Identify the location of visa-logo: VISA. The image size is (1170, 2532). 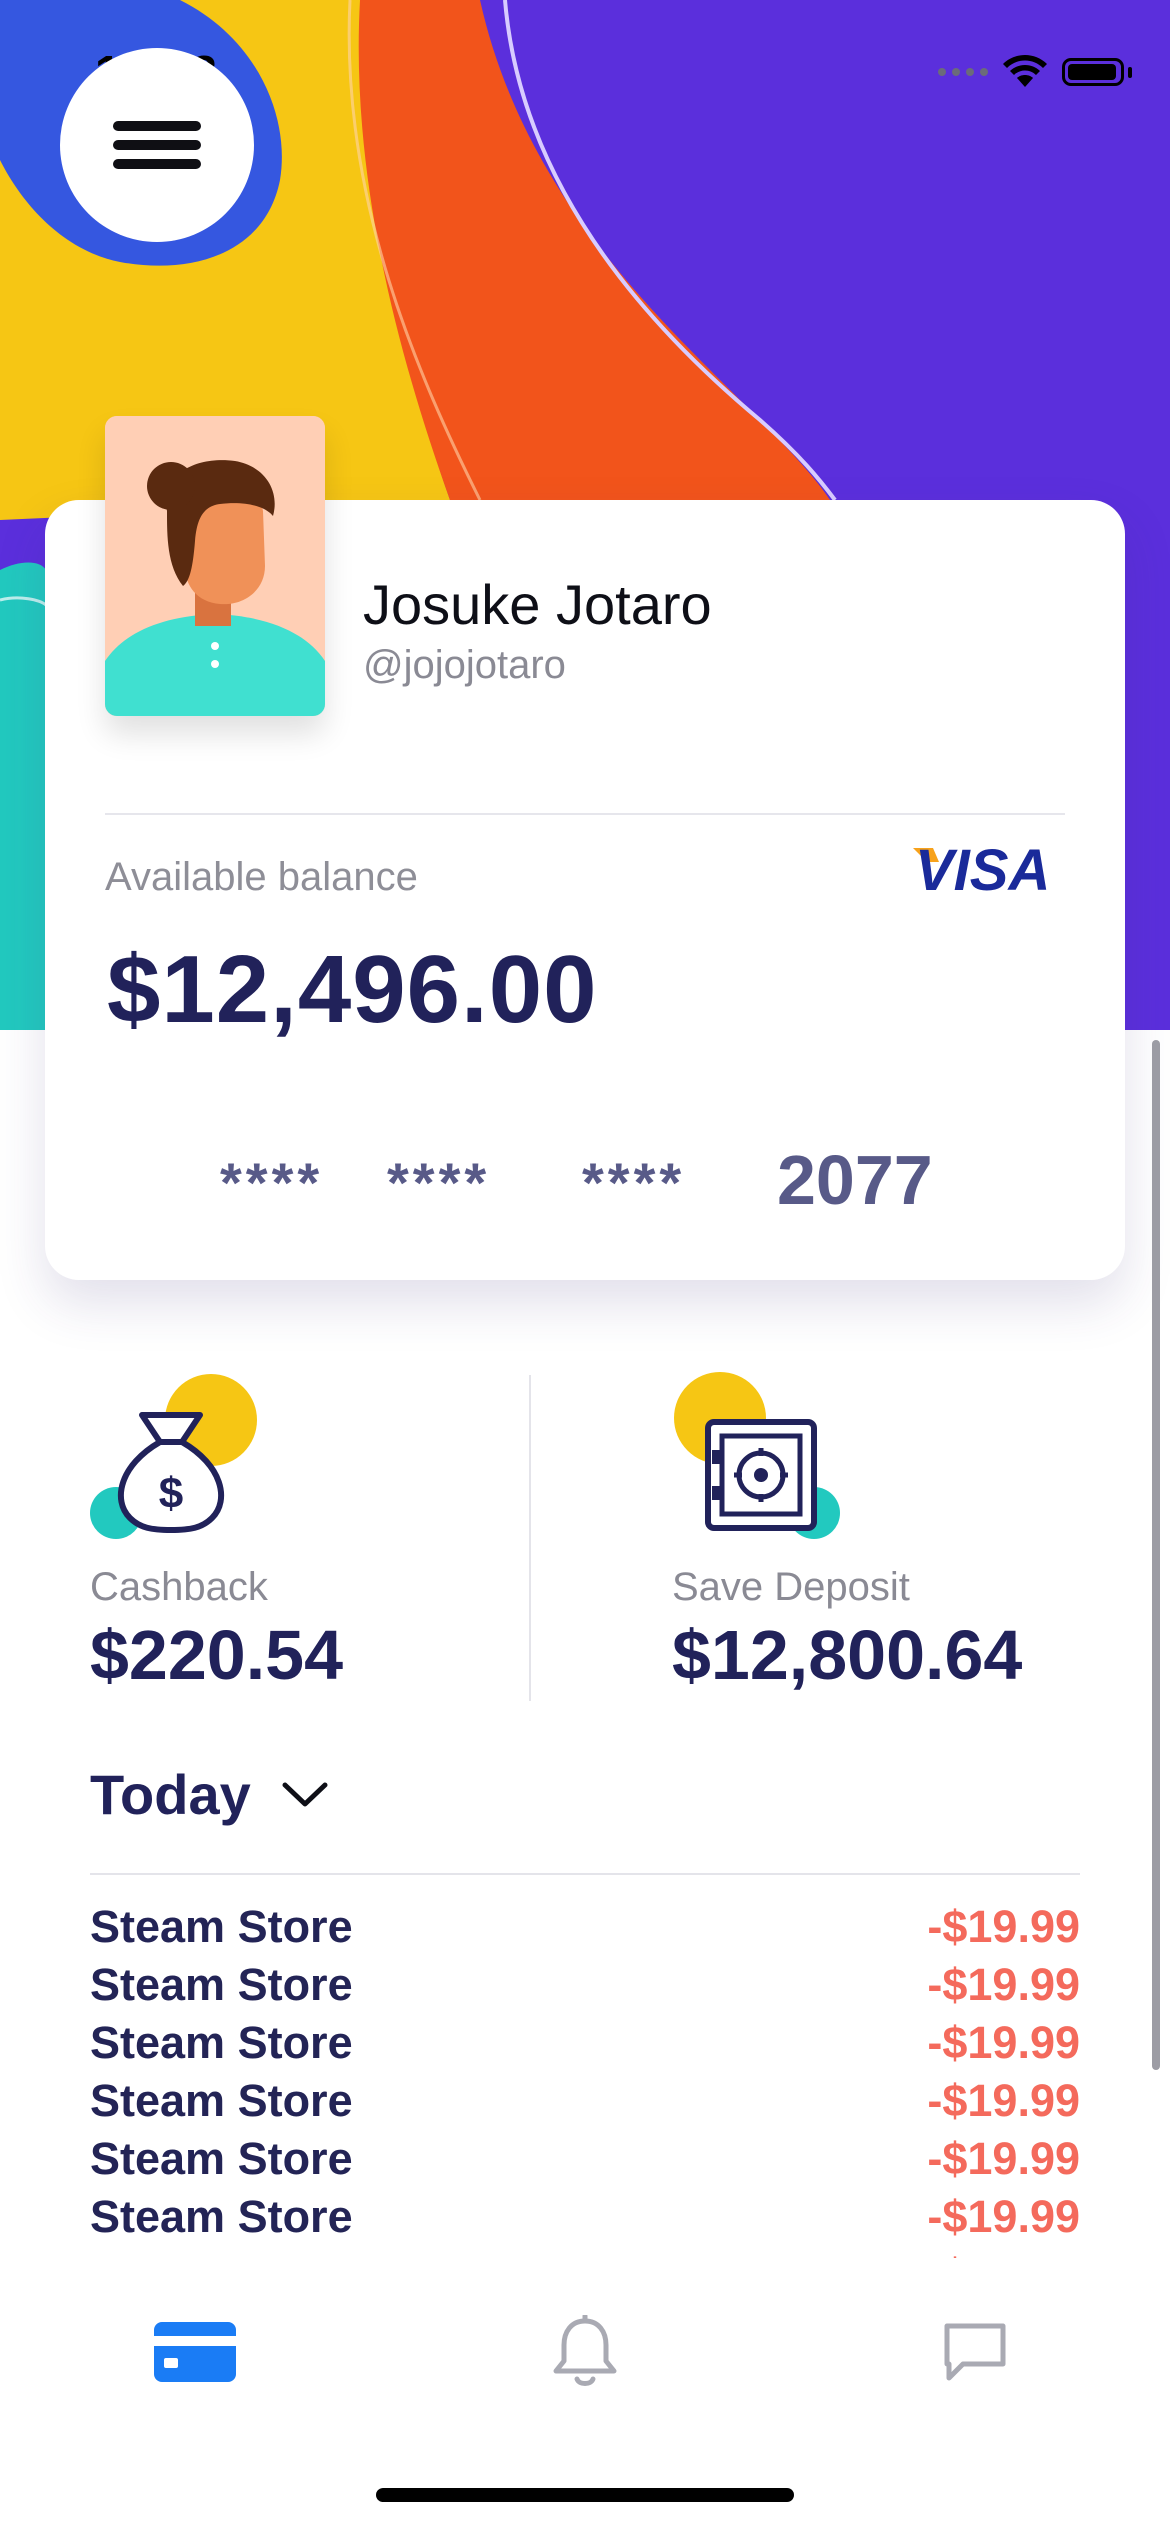
(987, 870).